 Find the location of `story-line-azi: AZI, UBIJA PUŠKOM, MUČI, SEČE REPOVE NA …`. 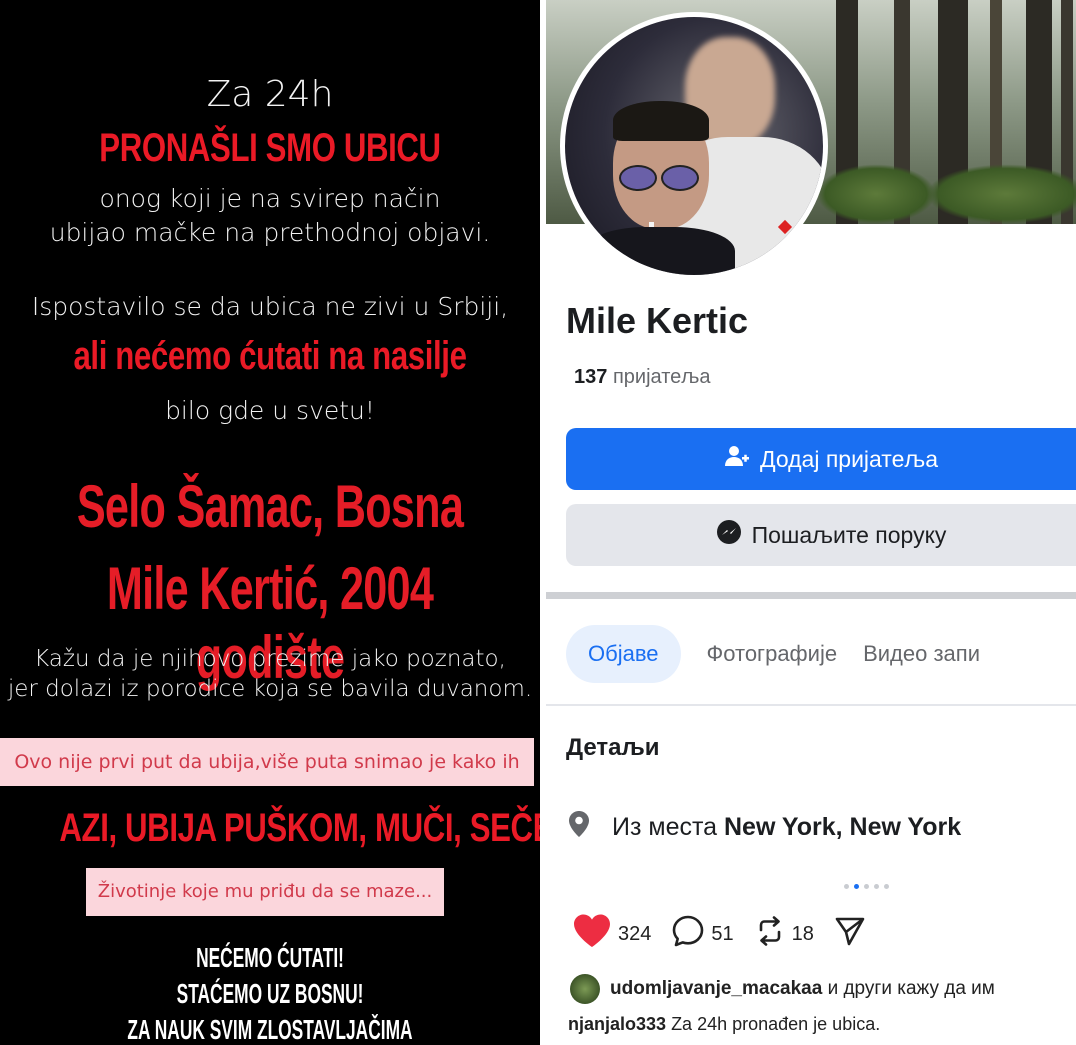

story-line-azi: AZI, UBIJA PUŠKOM, MUČI, SEČE REPOVE NA … is located at coordinates (299, 828).